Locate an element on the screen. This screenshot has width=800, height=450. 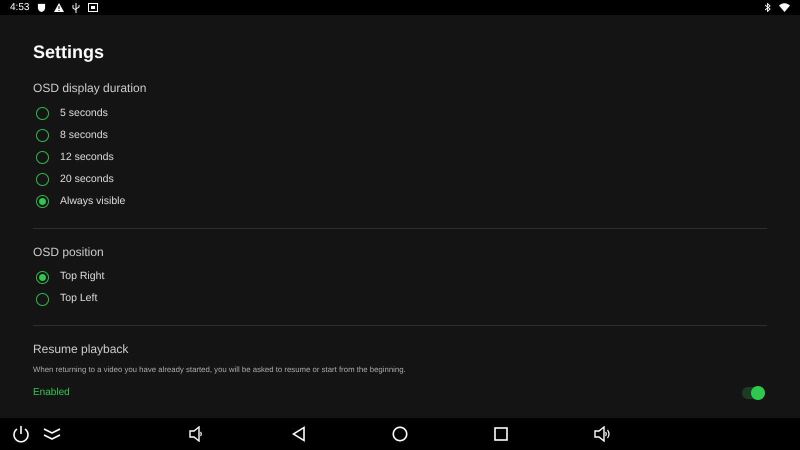
shield-icon is located at coordinates (41, 7).